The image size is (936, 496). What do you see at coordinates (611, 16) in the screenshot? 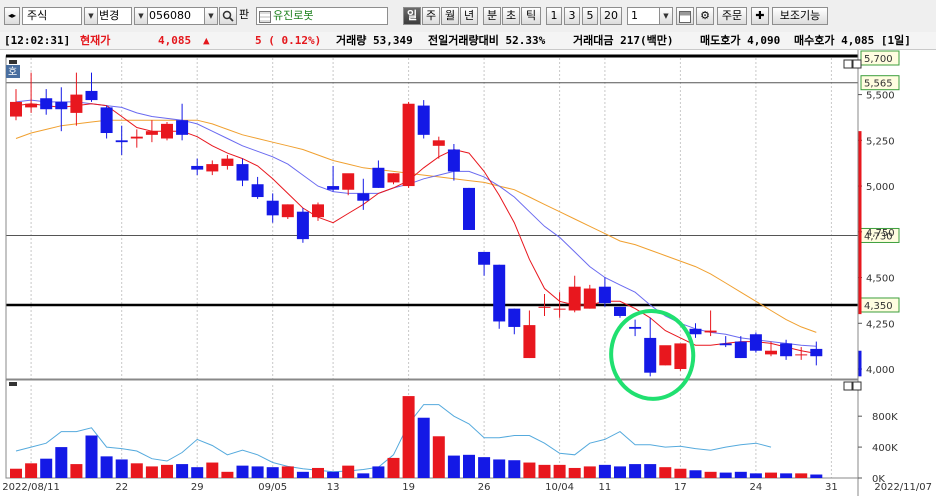
I see `interval-20-button: 20` at bounding box center [611, 16].